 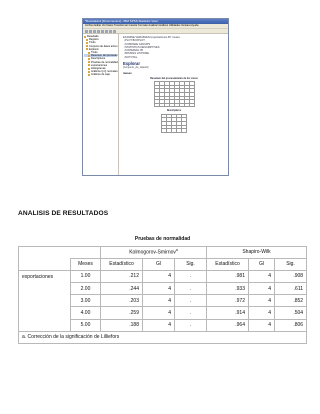 What do you see at coordinates (114, 31) in the screenshot?
I see `table-icon` at bounding box center [114, 31].